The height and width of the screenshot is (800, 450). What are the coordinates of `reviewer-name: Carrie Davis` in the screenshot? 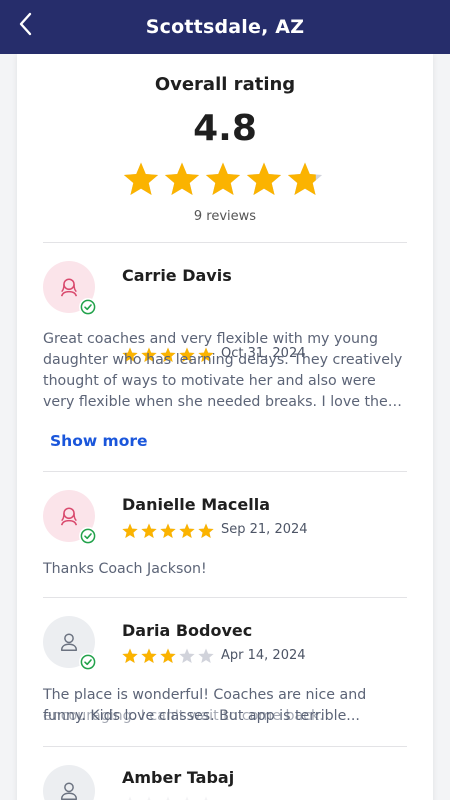 It's located at (177, 275).